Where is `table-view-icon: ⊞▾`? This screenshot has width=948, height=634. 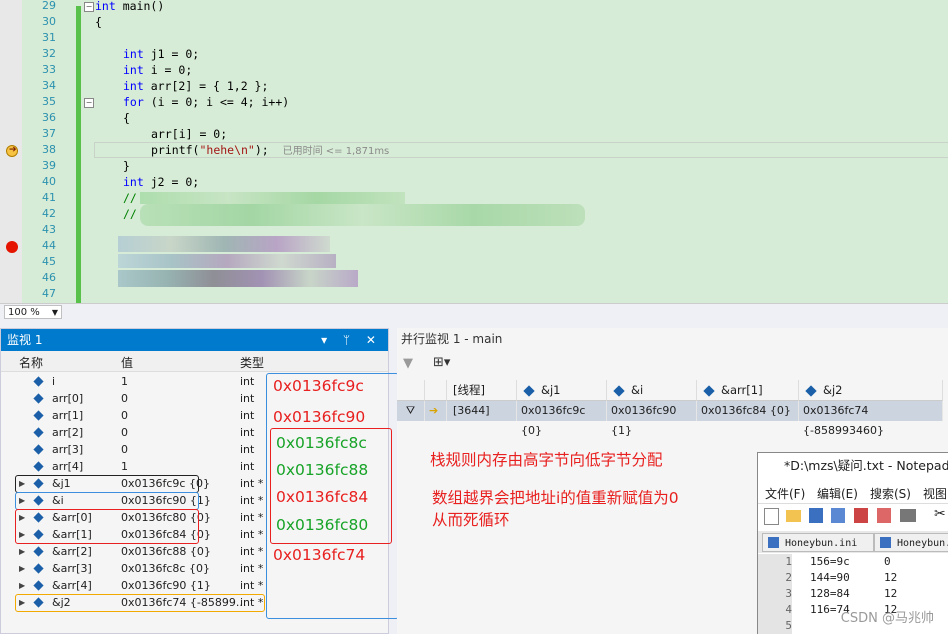
table-view-icon: ⊞▾ is located at coordinates (441, 362).